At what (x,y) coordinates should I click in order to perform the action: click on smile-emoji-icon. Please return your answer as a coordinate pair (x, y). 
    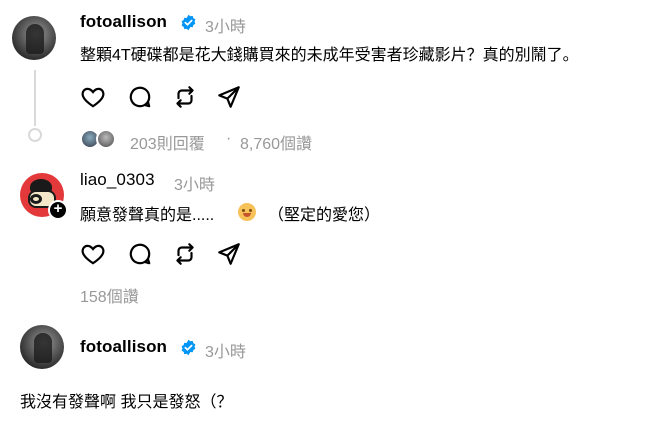
    Looking at the image, I should click on (247, 212).